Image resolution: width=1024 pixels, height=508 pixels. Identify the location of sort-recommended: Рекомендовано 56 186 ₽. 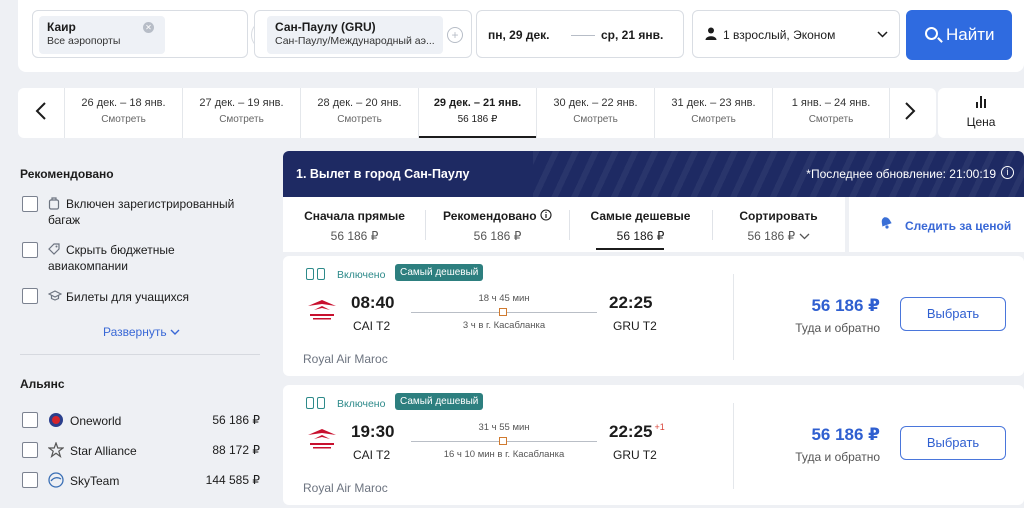
(497, 224).